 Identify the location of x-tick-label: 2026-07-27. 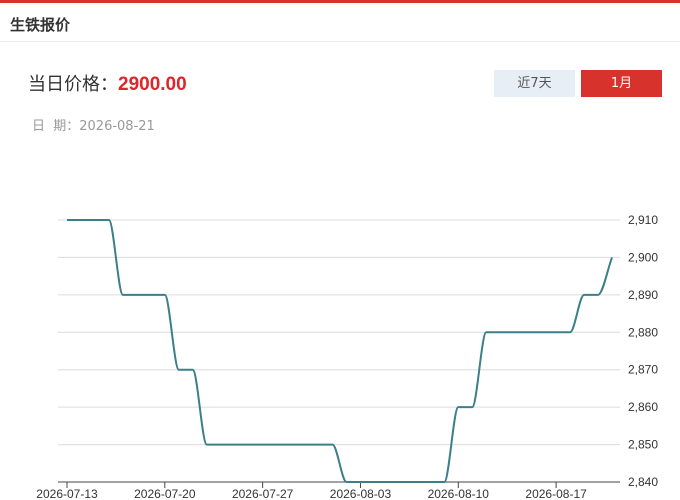
(263, 493).